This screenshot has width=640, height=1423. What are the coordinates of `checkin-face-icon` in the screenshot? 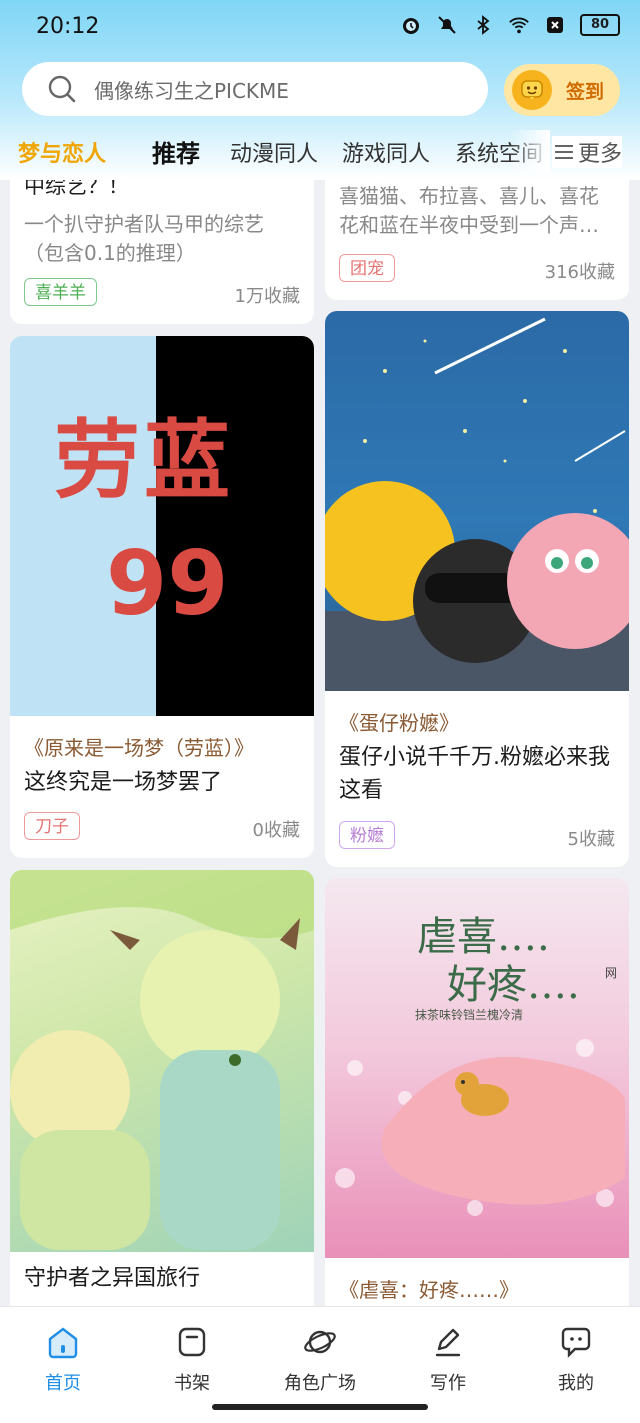 It's located at (532, 90).